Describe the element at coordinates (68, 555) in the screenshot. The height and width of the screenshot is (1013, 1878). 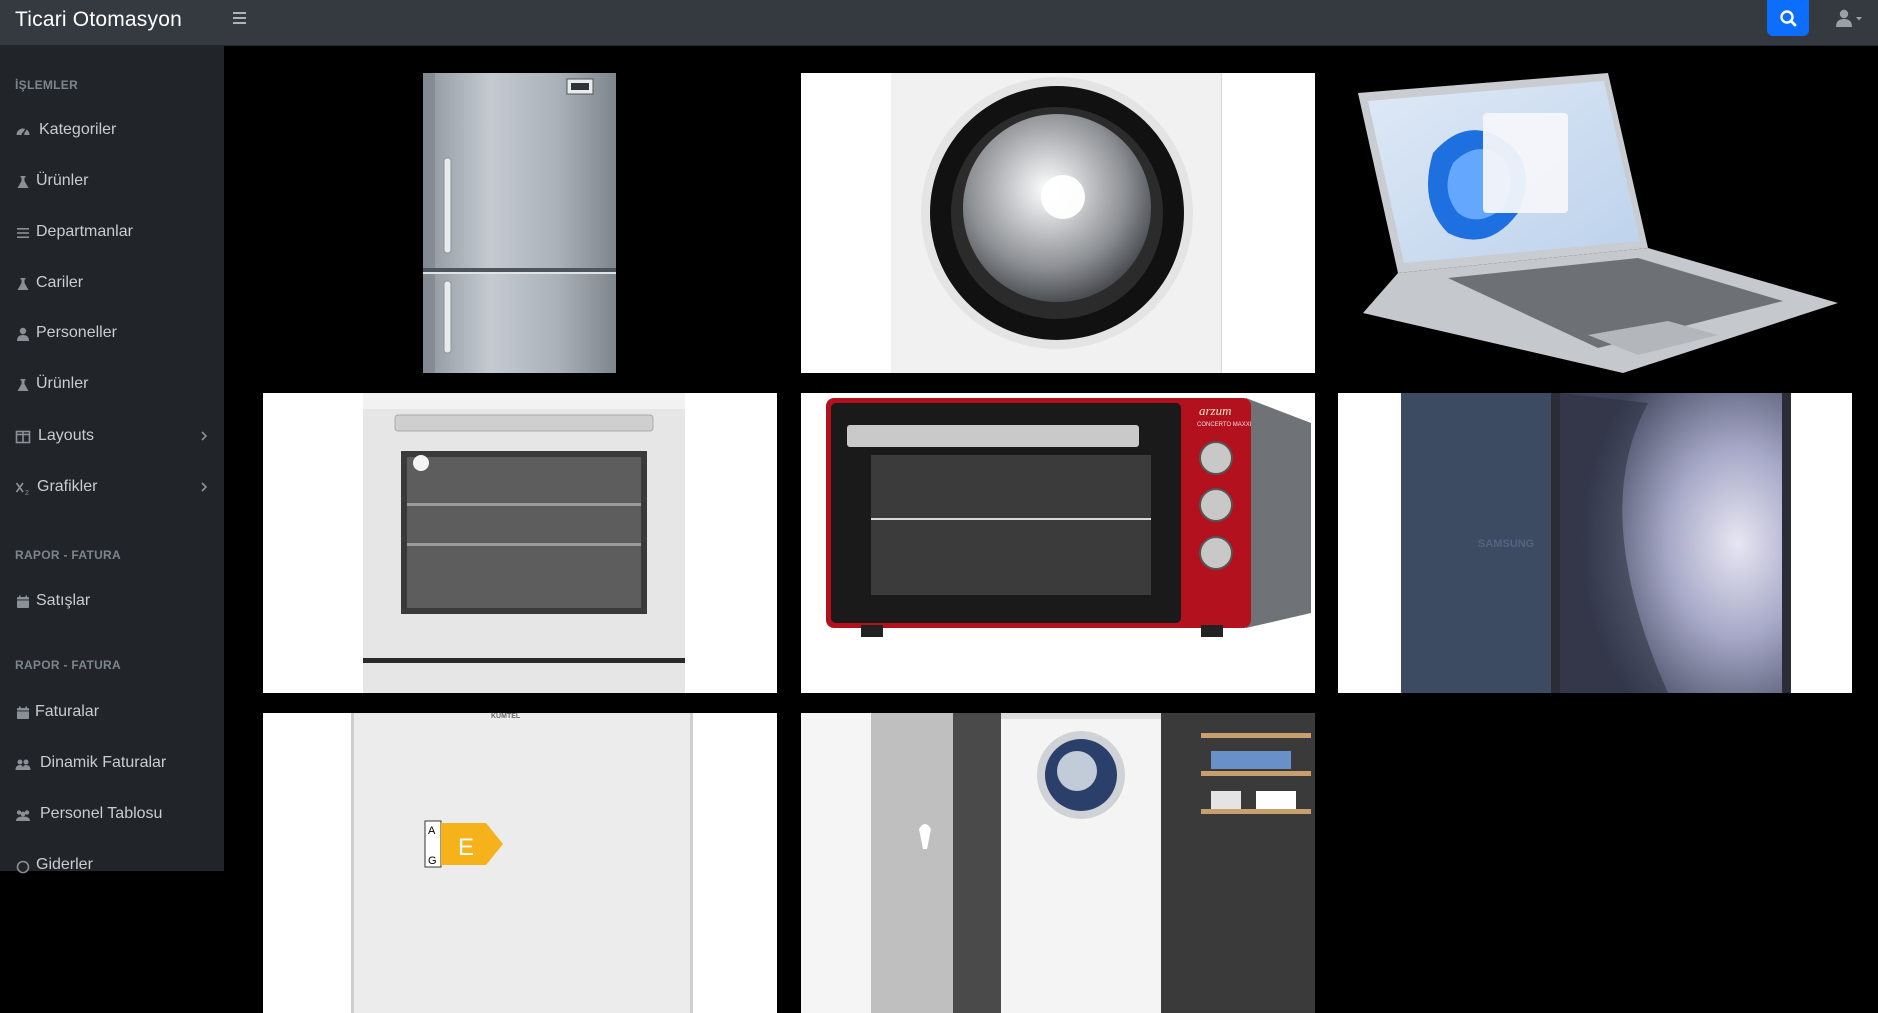
I see `sidebar-heading-rapor-fatura: RAPOR - FATURA` at that location.